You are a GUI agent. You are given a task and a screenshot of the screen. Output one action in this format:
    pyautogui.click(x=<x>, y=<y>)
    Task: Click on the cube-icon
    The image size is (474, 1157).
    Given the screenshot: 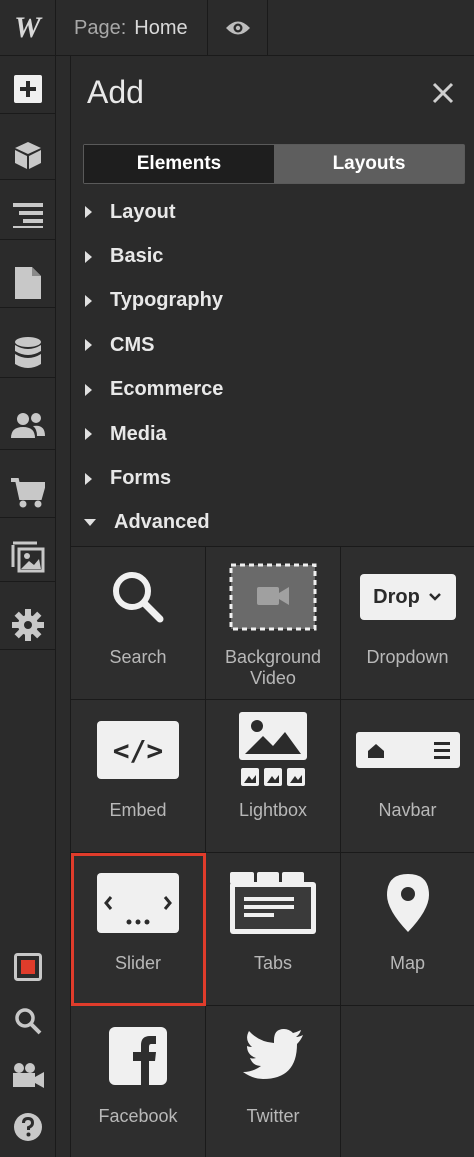 What is the action you would take?
    pyautogui.click(x=28, y=155)
    